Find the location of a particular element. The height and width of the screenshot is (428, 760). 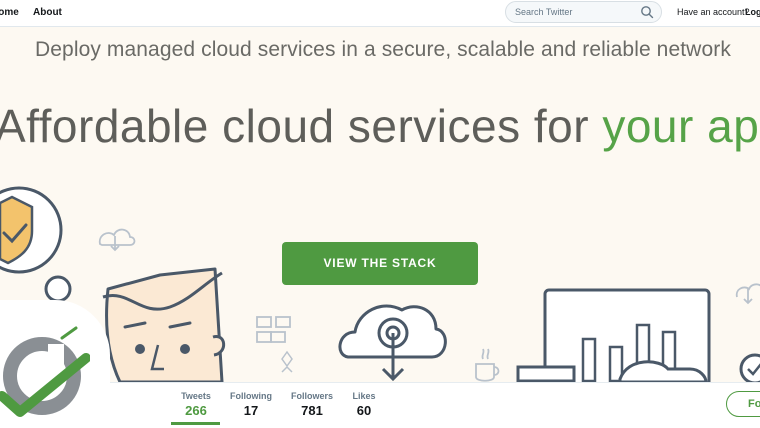

search-icon is located at coordinates (647, 12).